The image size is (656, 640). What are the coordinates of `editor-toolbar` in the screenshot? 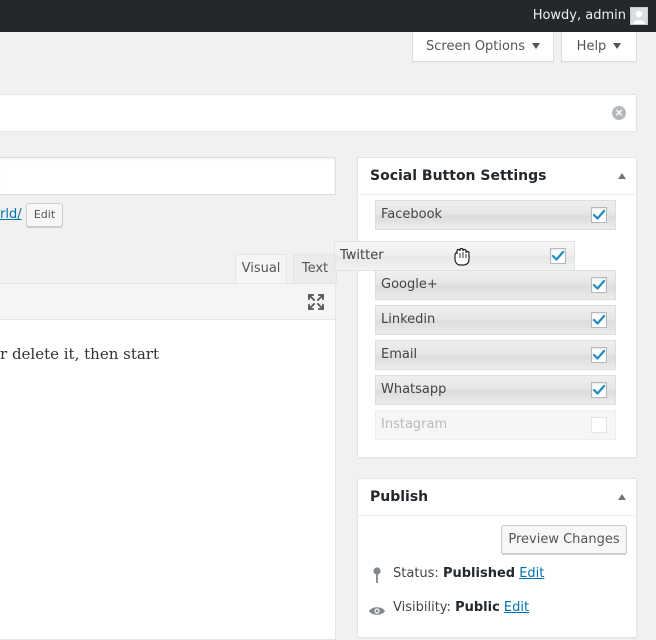 It's located at (168, 301).